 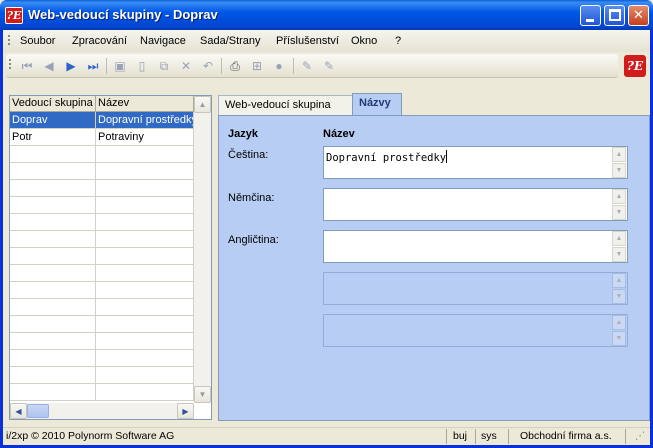 I want to click on menu-help: ?, so click(x=398, y=41).